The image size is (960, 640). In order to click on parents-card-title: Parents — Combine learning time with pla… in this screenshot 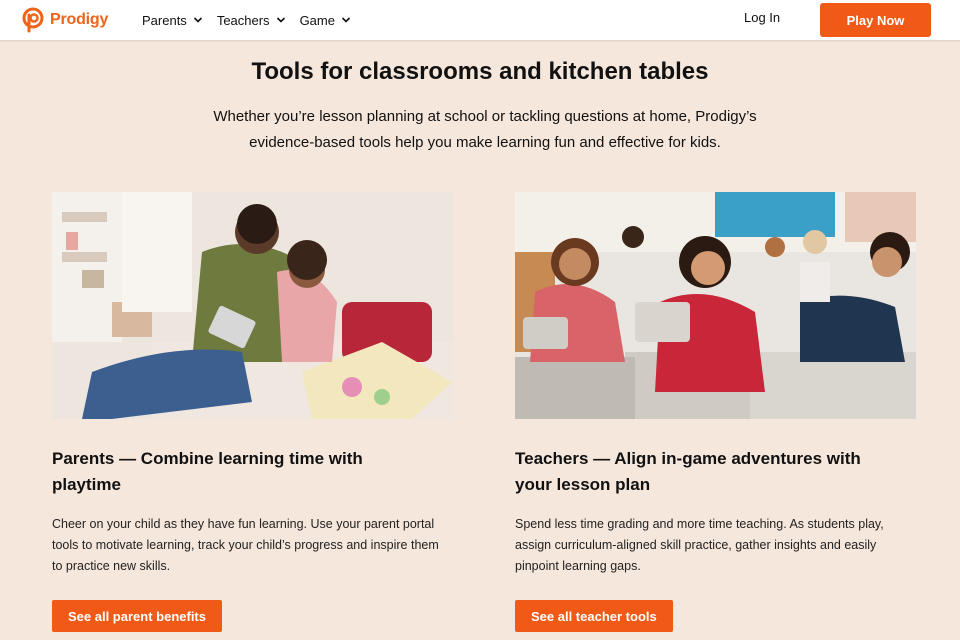, I will do `click(207, 471)`.